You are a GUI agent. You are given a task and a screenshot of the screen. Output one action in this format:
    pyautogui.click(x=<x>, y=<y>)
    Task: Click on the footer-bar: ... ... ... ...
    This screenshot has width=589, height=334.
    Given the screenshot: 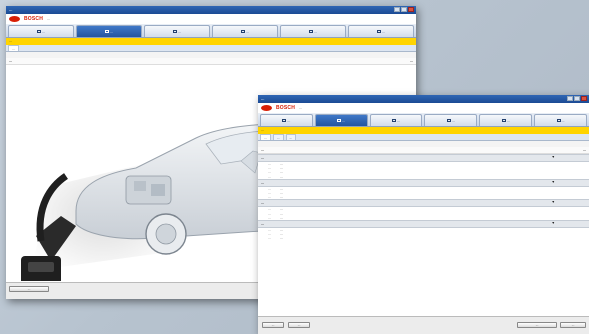 What is the action you would take?
    pyautogui.click(x=423, y=325)
    